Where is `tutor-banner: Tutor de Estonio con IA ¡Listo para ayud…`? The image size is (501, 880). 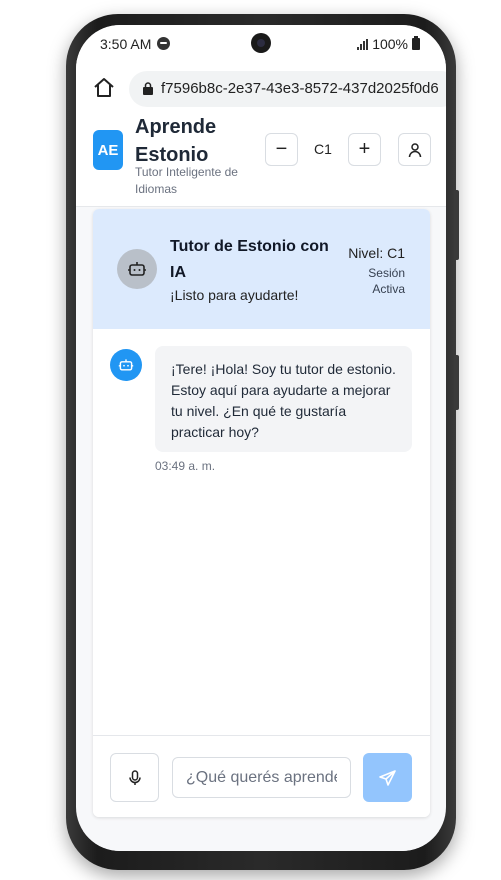
tutor-banner: Tutor de Estonio con IA ¡Listo para ayud… is located at coordinates (261, 269).